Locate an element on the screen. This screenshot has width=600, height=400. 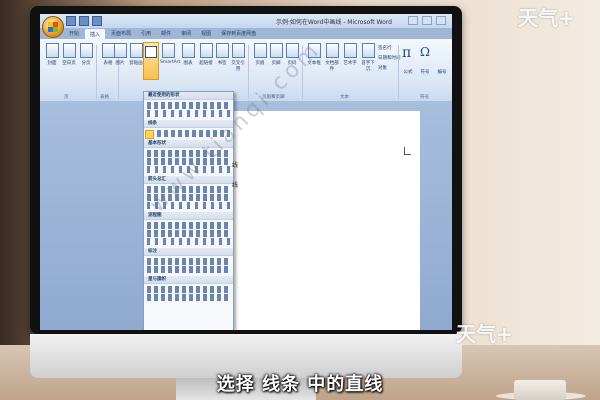
cross-reference-button: 交叉引用 is located at coordinates (238, 57).